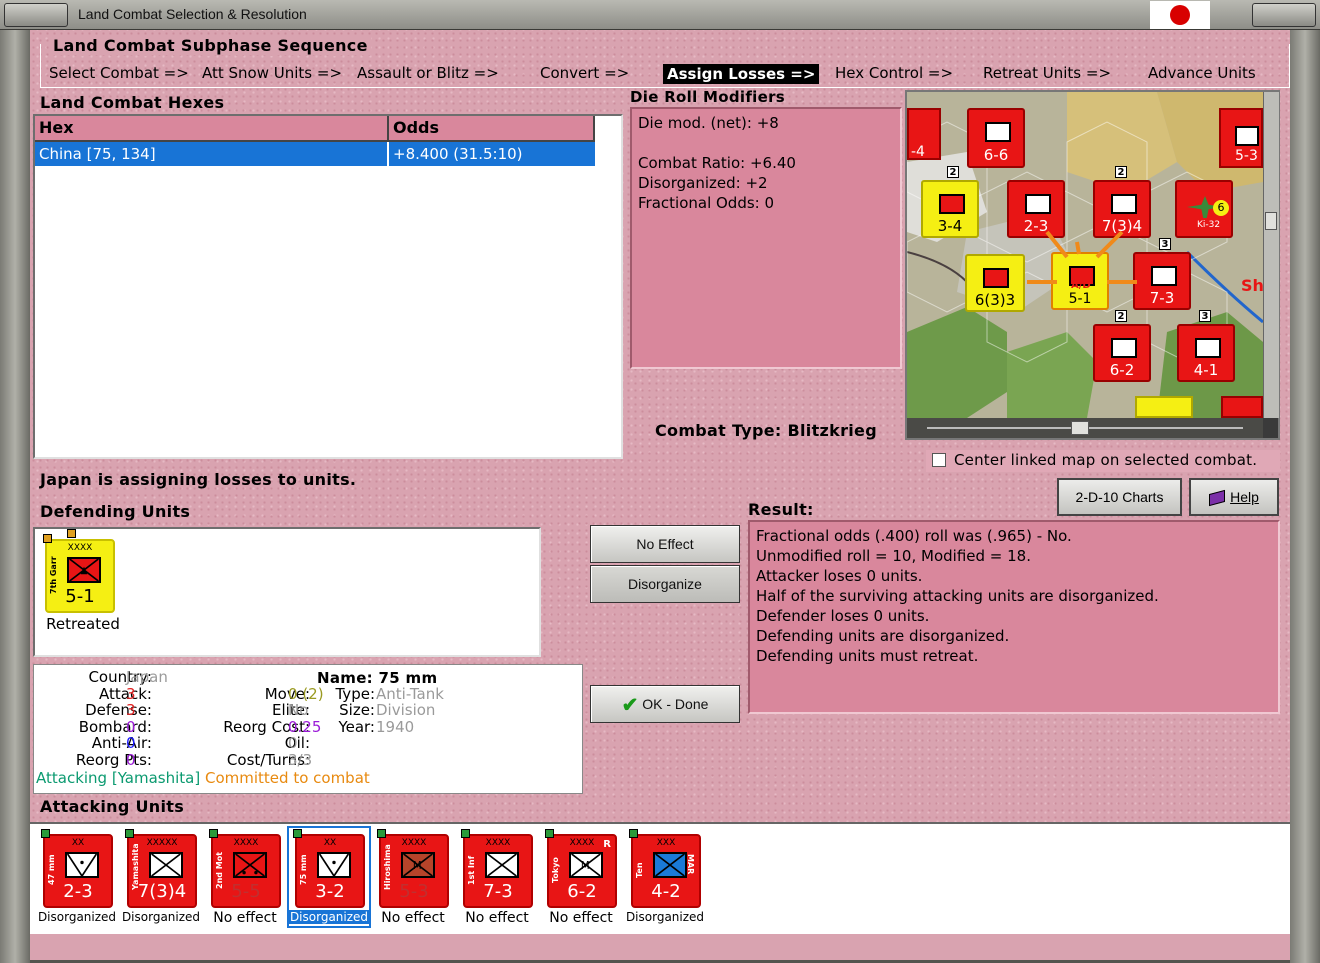 The width and height of the screenshot is (1320, 963). Describe the element at coordinates (118, 778) in the screenshot. I see `attacking-status: Attacking [Yamashita]` at that location.